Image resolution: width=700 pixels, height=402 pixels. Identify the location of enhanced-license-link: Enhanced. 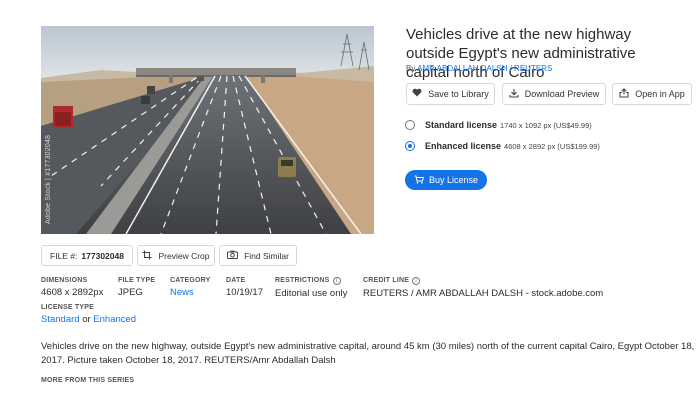
(114, 319).